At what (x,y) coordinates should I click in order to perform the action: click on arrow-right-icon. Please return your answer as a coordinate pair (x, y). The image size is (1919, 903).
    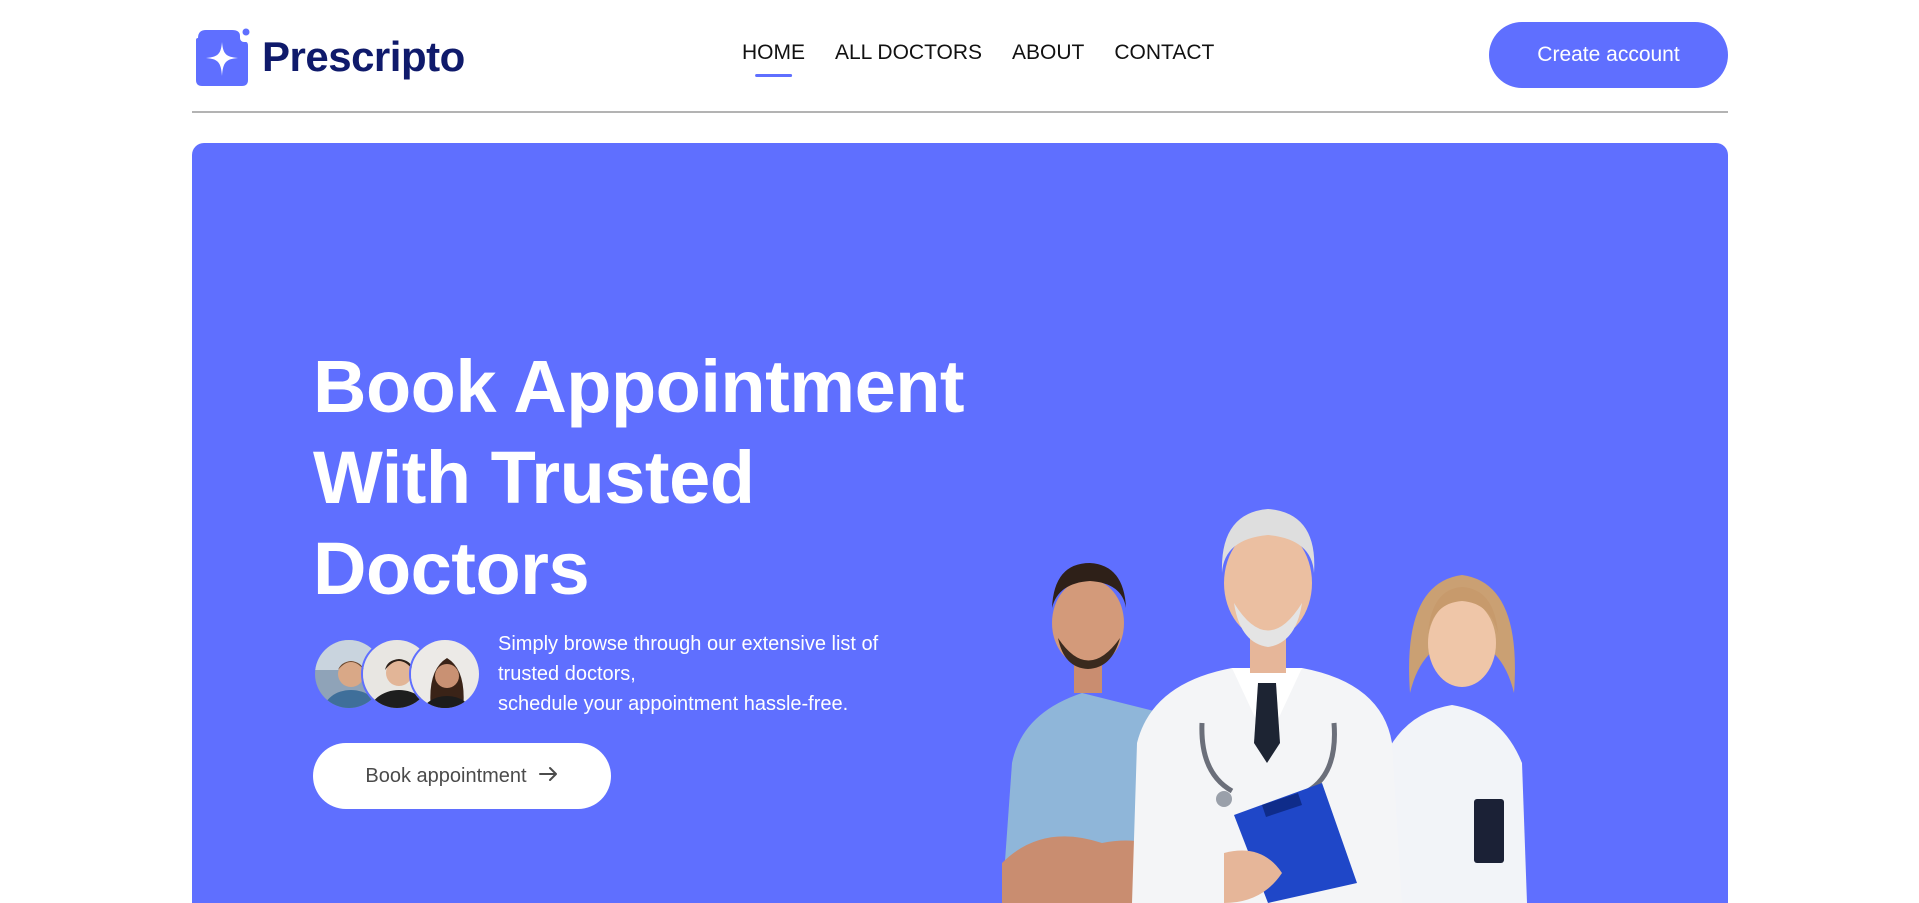
    Looking at the image, I should click on (548, 776).